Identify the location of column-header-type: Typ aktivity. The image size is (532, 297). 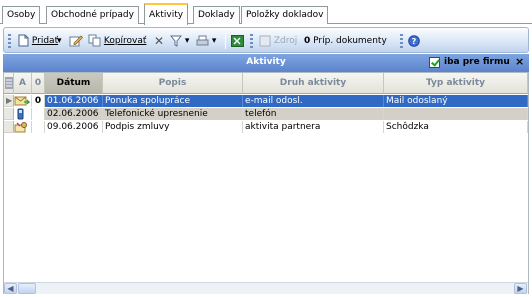
(456, 83).